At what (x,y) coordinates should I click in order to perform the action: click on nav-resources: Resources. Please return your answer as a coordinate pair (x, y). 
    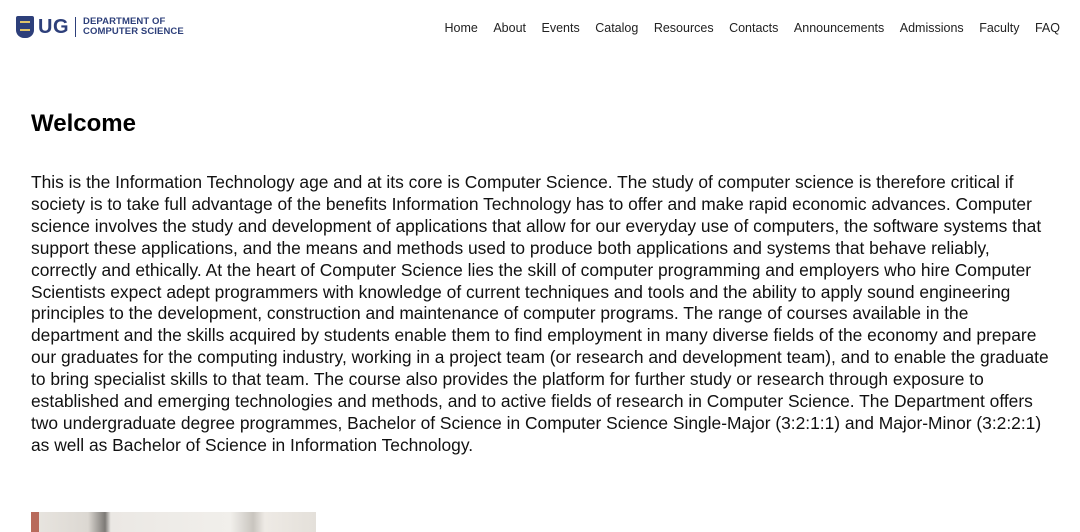
    Looking at the image, I should click on (684, 28).